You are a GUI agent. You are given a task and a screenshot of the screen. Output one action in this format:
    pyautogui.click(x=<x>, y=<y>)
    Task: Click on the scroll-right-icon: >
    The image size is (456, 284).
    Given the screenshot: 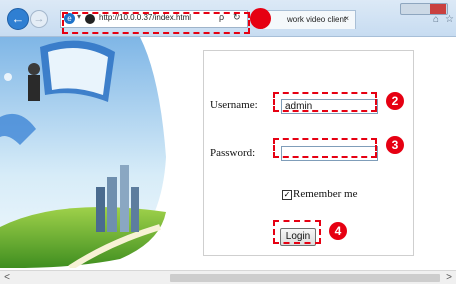 What is the action you would take?
    pyautogui.click(x=449, y=277)
    